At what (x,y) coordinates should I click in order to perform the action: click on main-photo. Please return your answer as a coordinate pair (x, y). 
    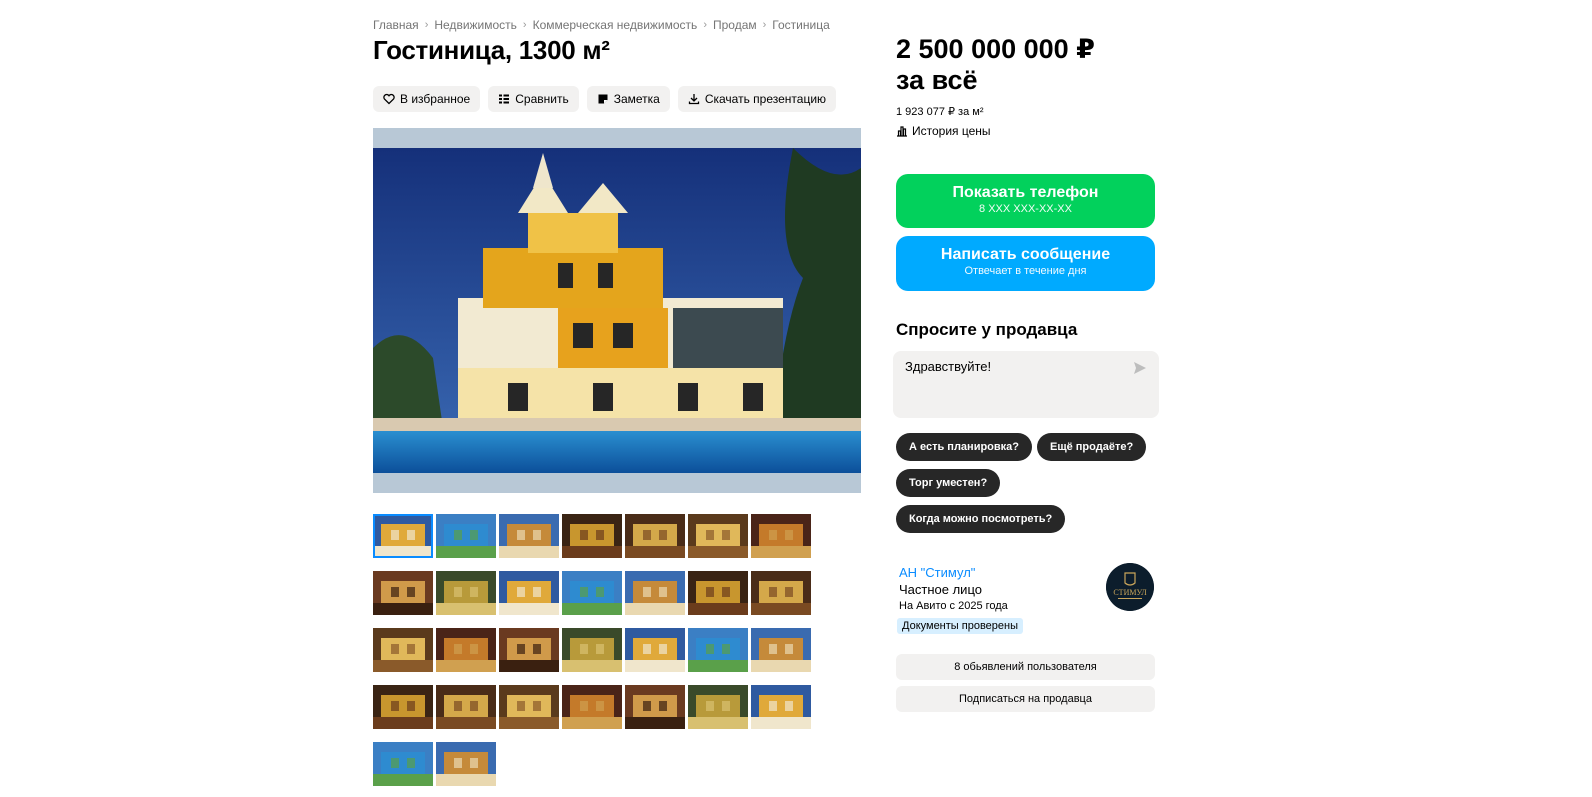
    Looking at the image, I should click on (617, 310).